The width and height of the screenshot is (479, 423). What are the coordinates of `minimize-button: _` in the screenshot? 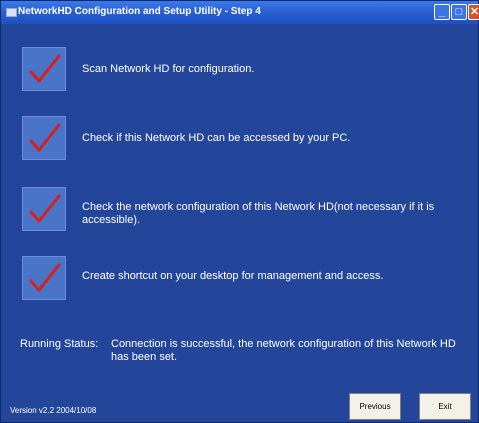 It's located at (442, 12).